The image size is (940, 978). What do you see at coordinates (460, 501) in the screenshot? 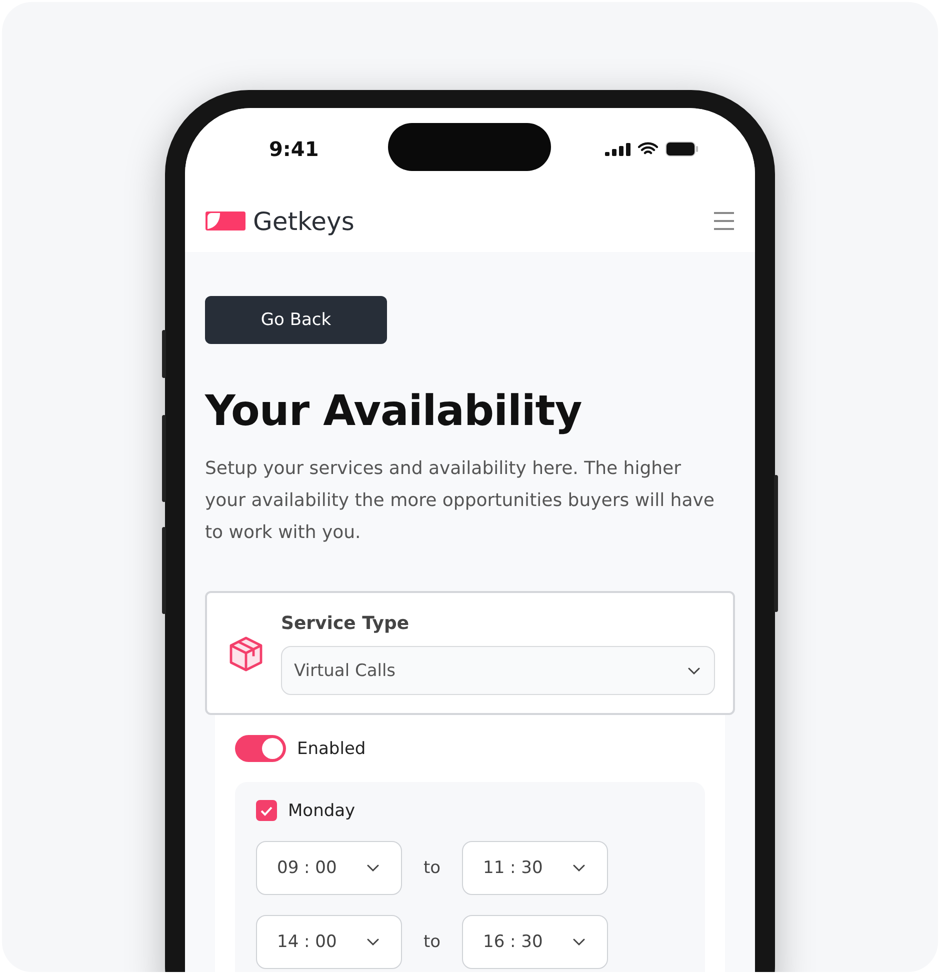
I see `page-description: Setup your services and availability here. The higher your availability the more opportunities buyers will have to work with you.` at bounding box center [460, 501].